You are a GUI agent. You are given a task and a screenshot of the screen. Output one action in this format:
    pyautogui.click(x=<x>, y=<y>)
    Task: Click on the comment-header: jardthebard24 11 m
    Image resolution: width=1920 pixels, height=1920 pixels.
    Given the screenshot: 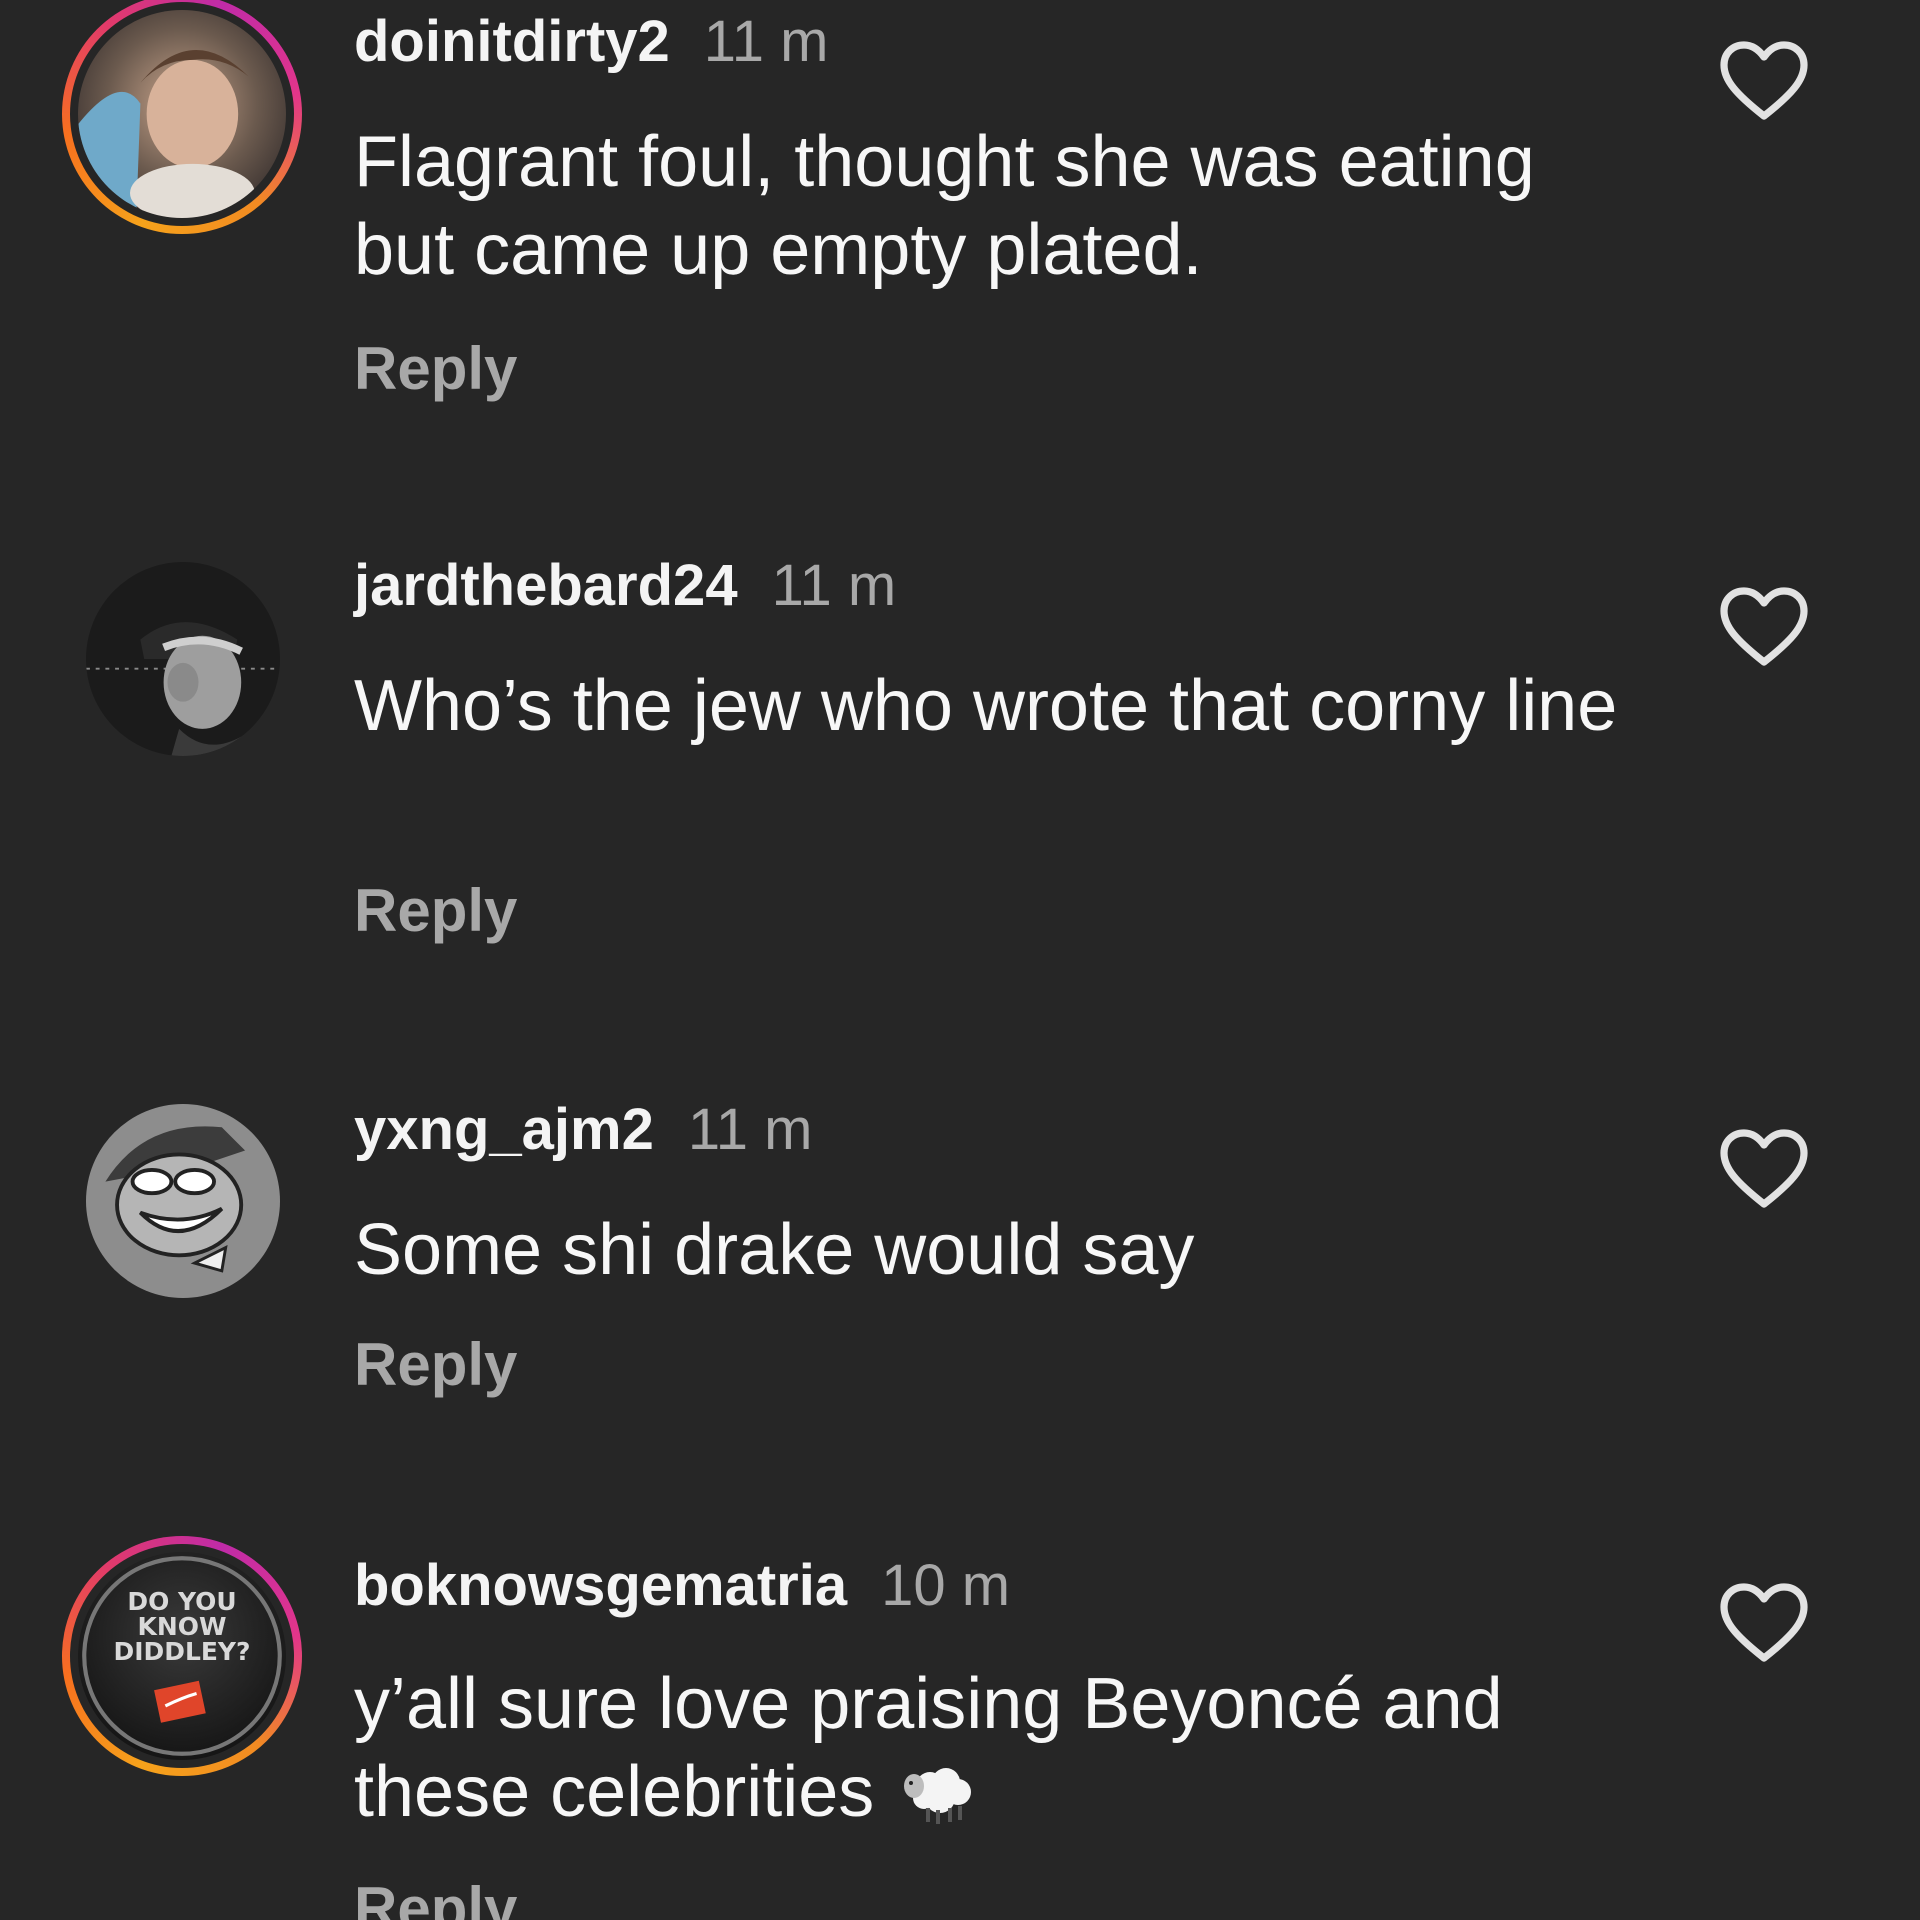 What is the action you would take?
    pyautogui.click(x=625, y=585)
    